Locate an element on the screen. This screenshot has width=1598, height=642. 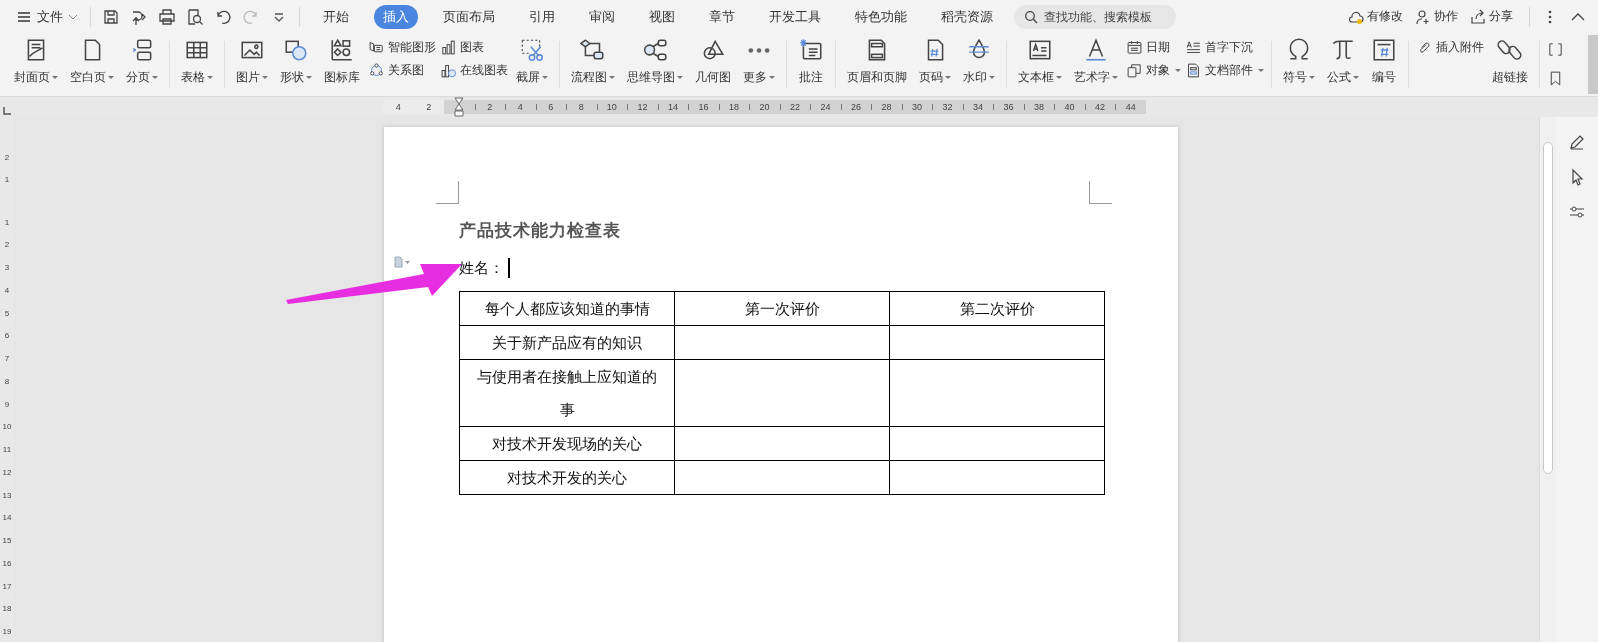
ribbon-button: 页眉和页脚 is located at coordinates (877, 64).